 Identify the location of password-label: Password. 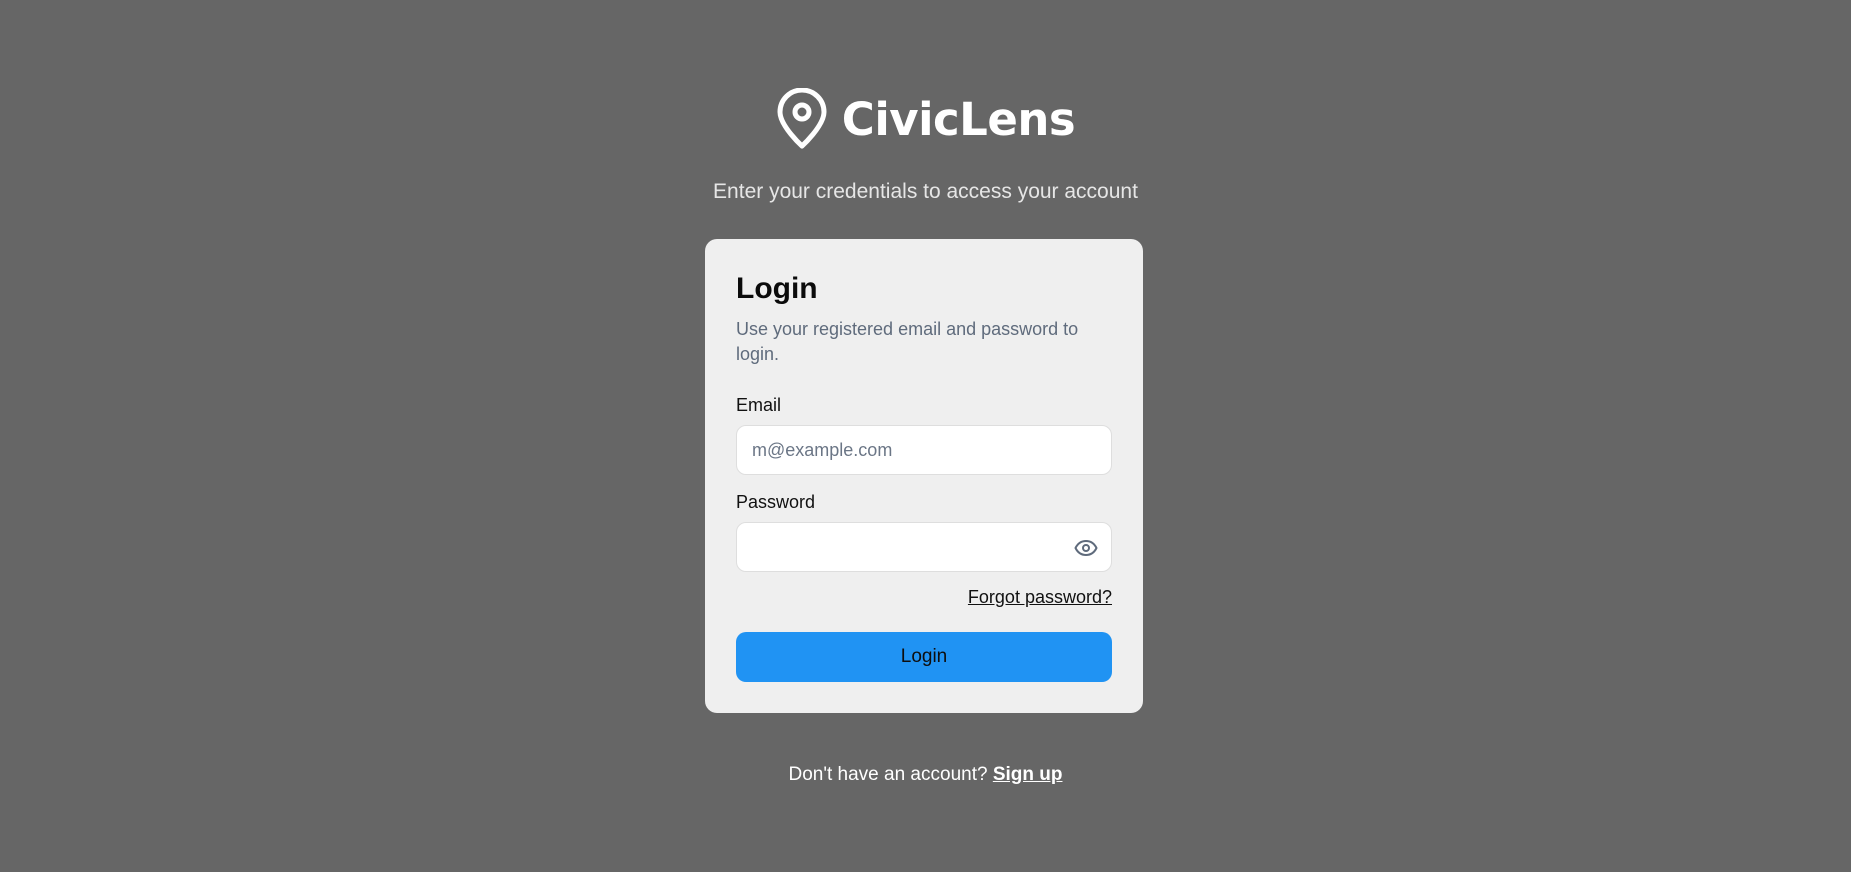
(776, 502).